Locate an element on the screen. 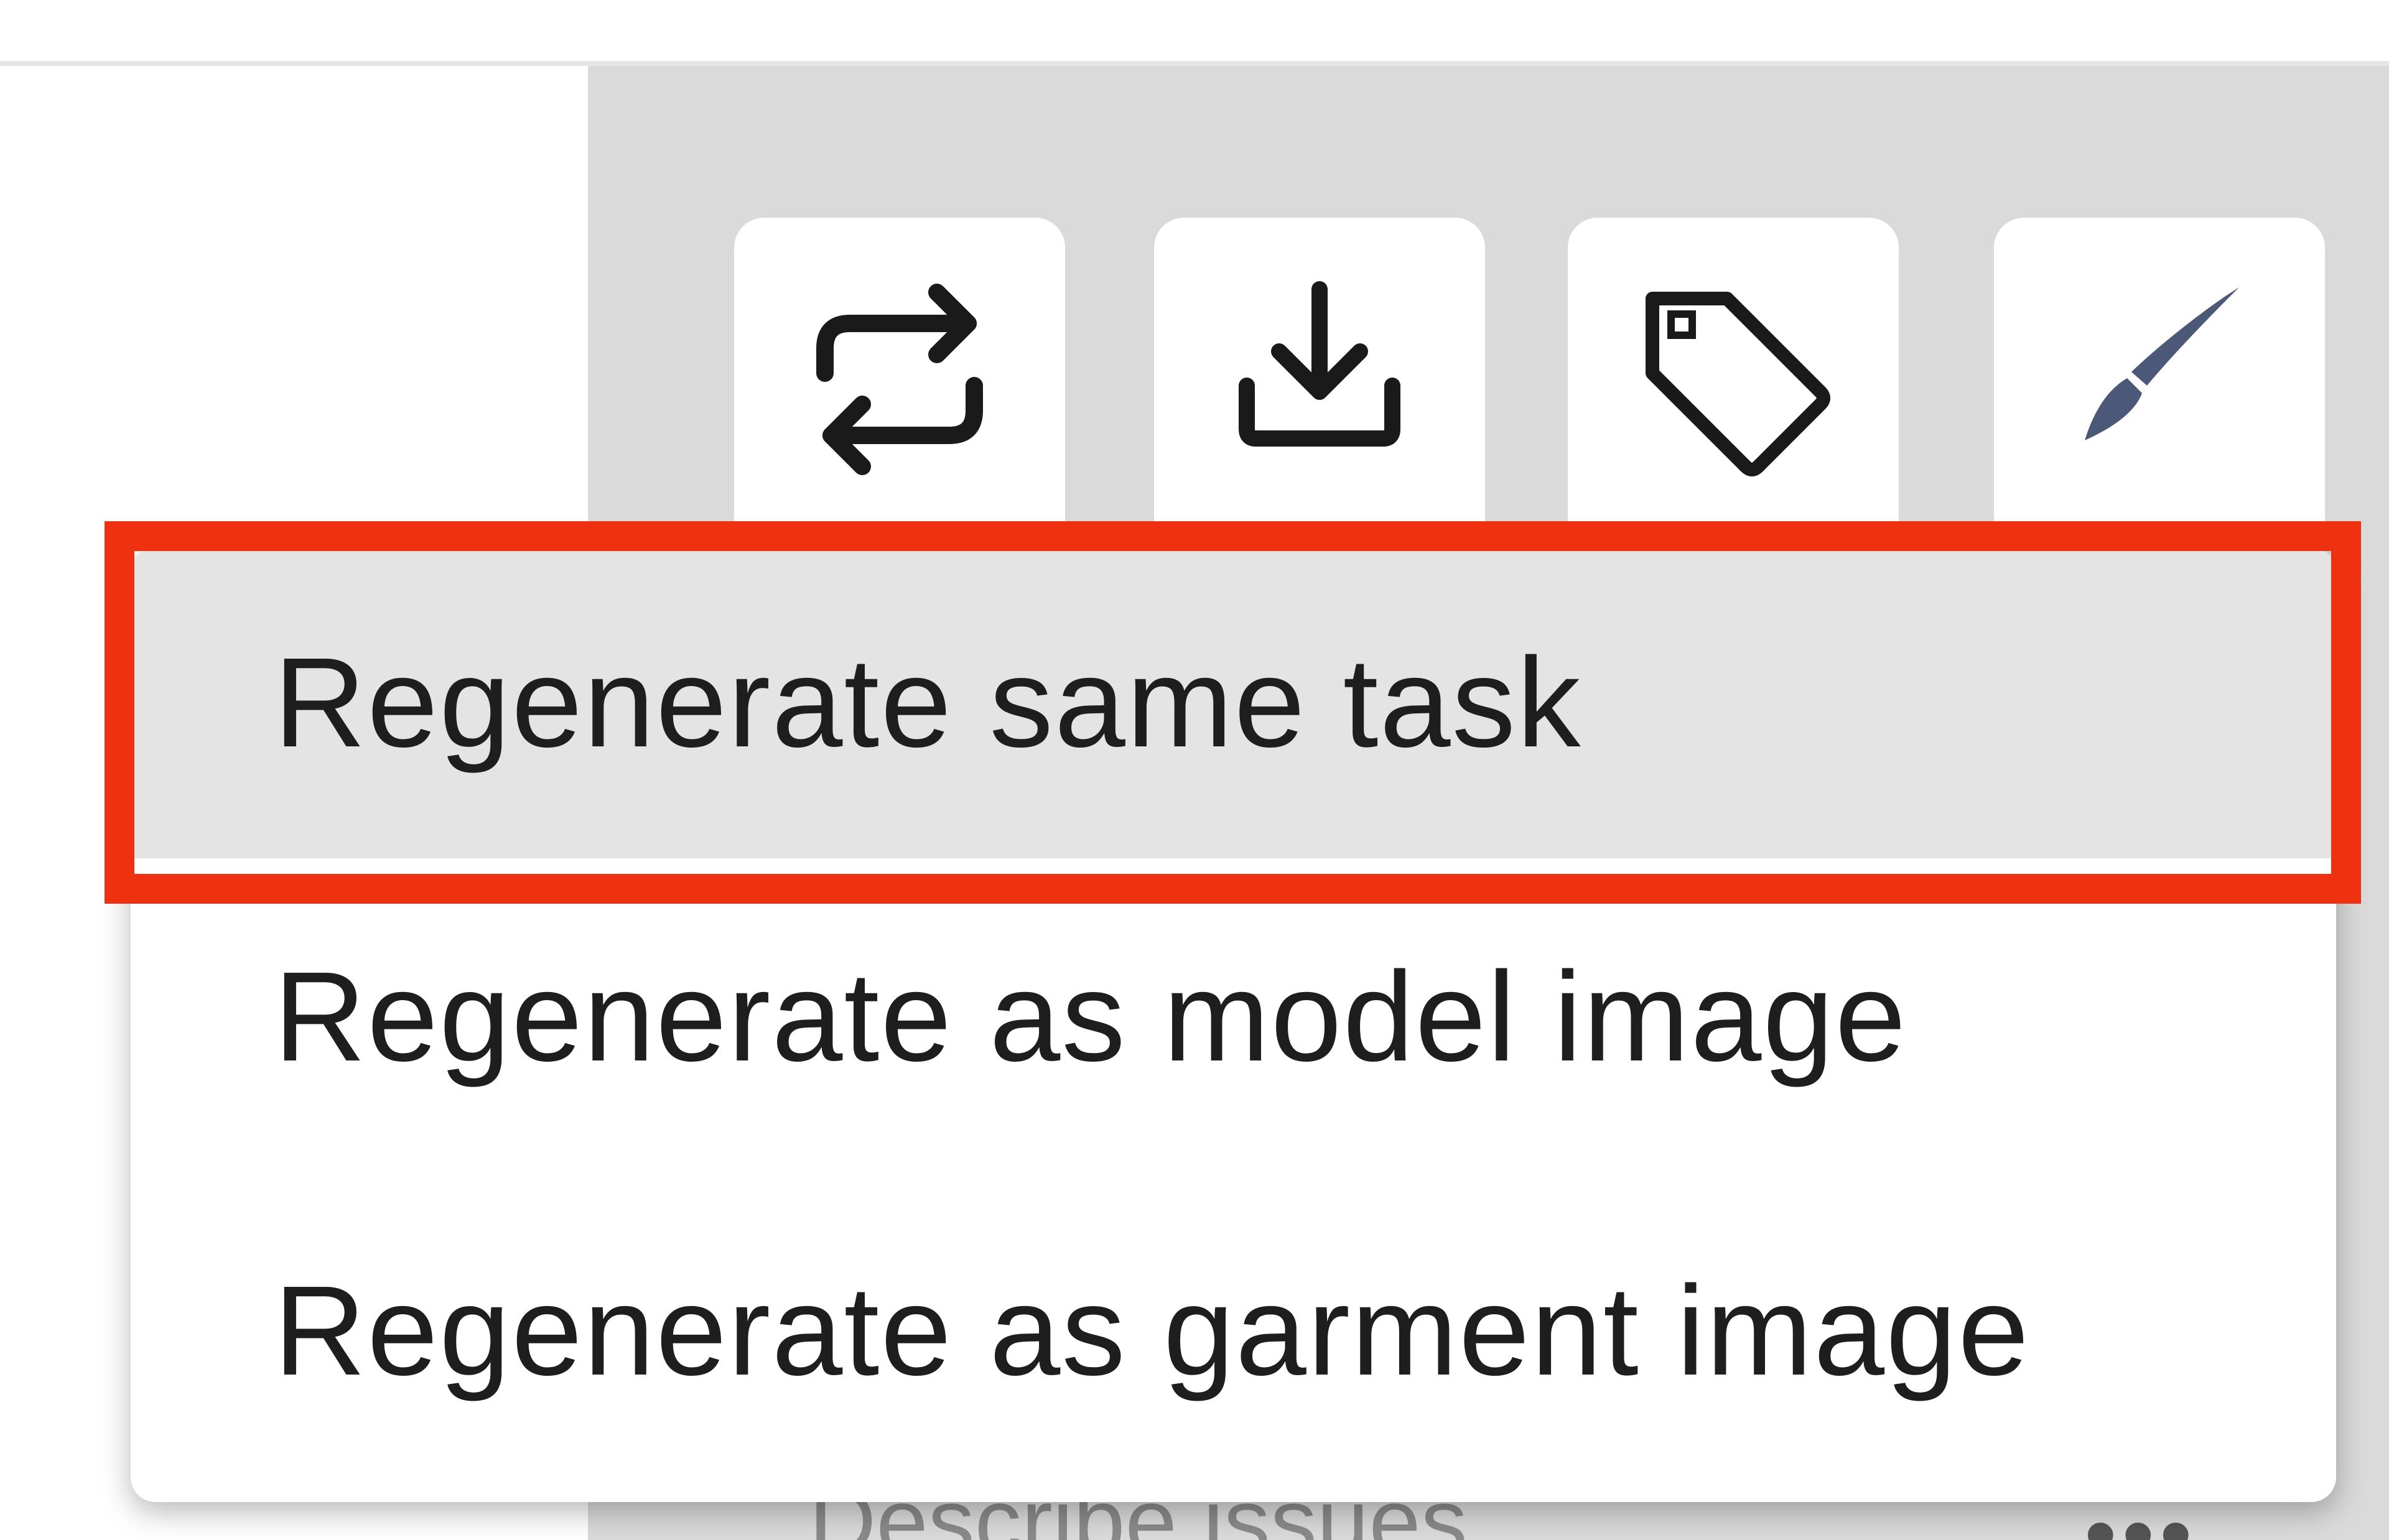  regenerate-button is located at coordinates (900, 392).